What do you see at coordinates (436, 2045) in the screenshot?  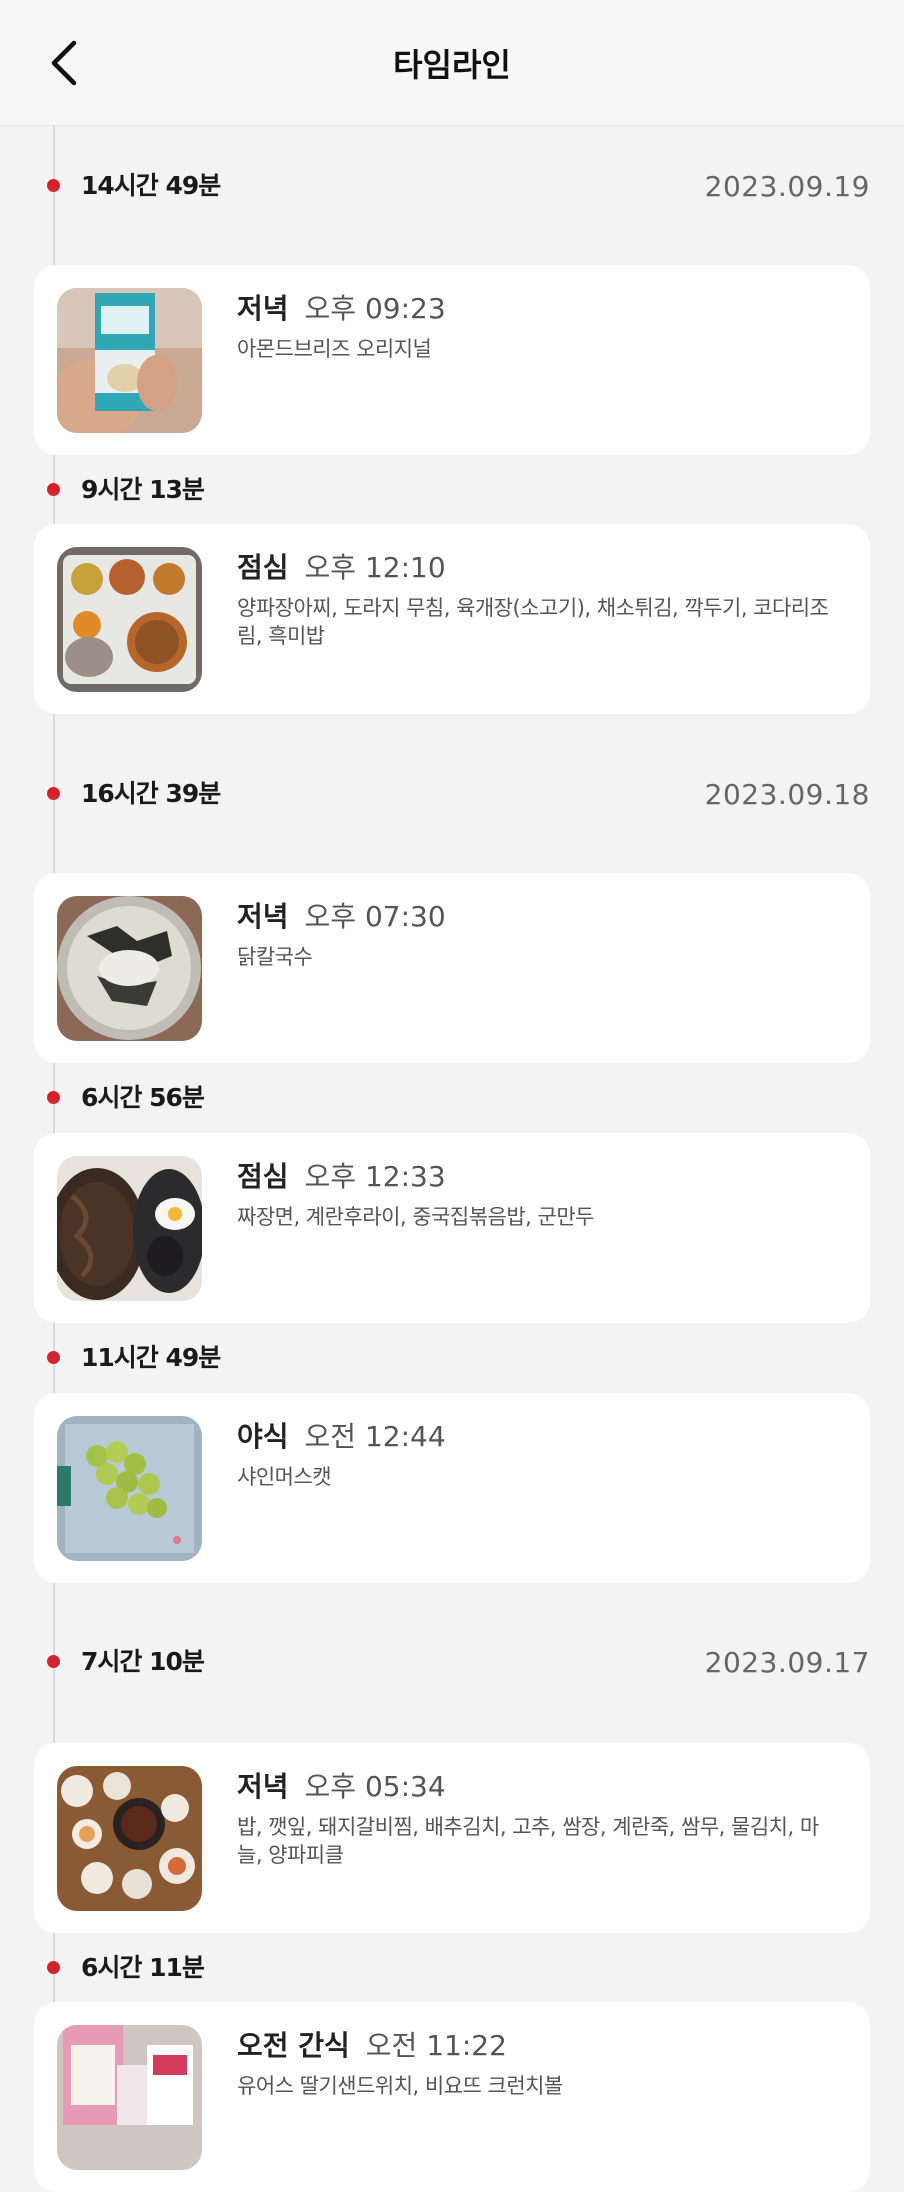 I see `meal-time: 오전 11:22` at bounding box center [436, 2045].